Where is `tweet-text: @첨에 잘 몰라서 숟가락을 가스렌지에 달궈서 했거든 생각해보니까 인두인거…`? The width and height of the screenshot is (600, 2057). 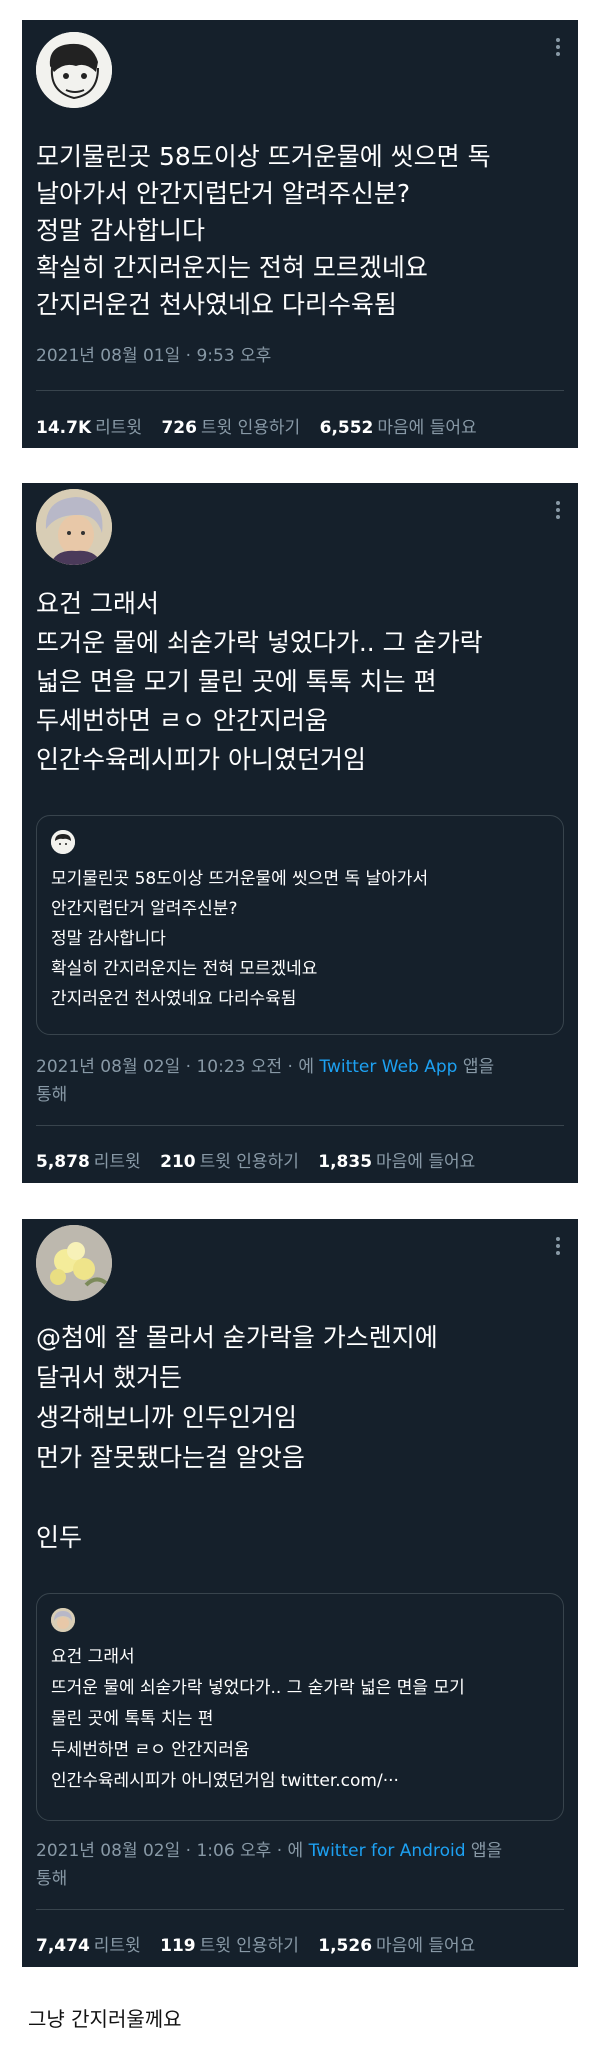 tweet-text: @첨에 잘 몰라서 숟가락을 가스렌지에 달궈서 했거든 생각해보니까 인두인거… is located at coordinates (237, 1437).